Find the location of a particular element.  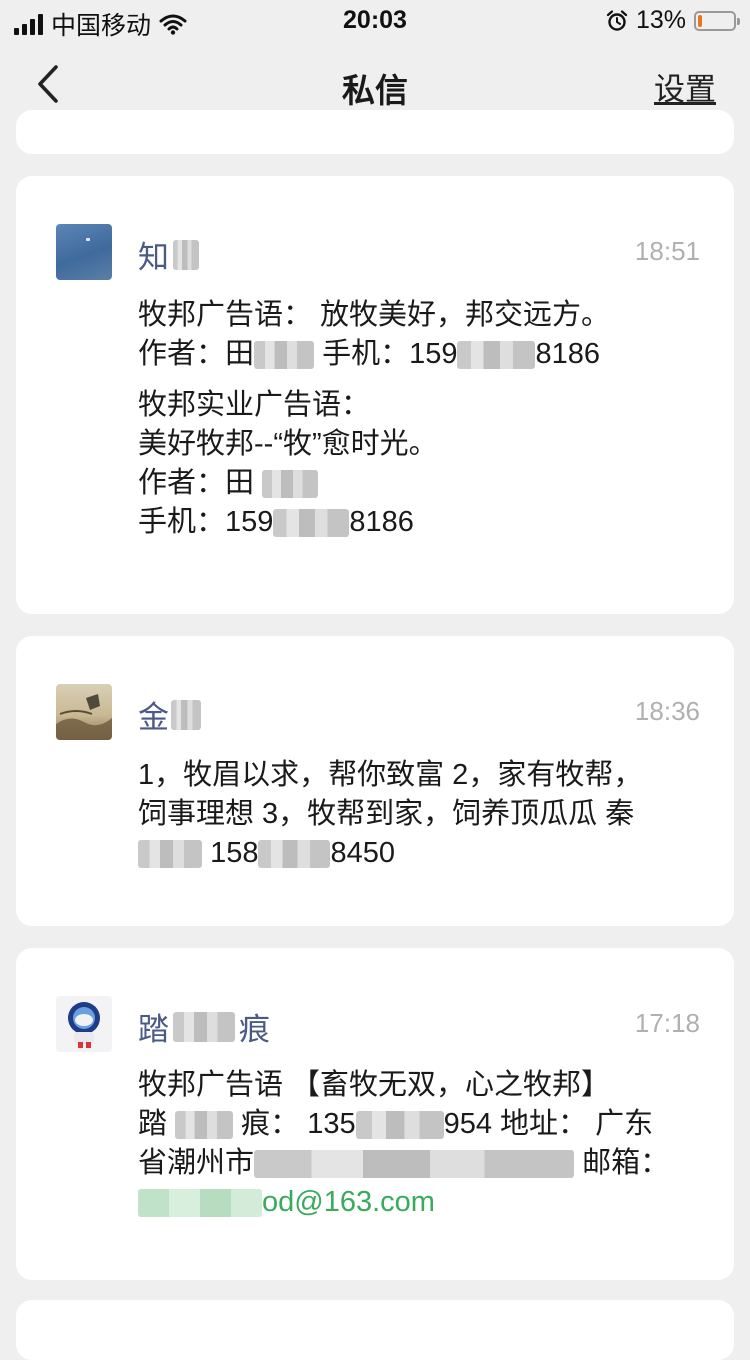

sender-name: 知 is located at coordinates (168, 254).